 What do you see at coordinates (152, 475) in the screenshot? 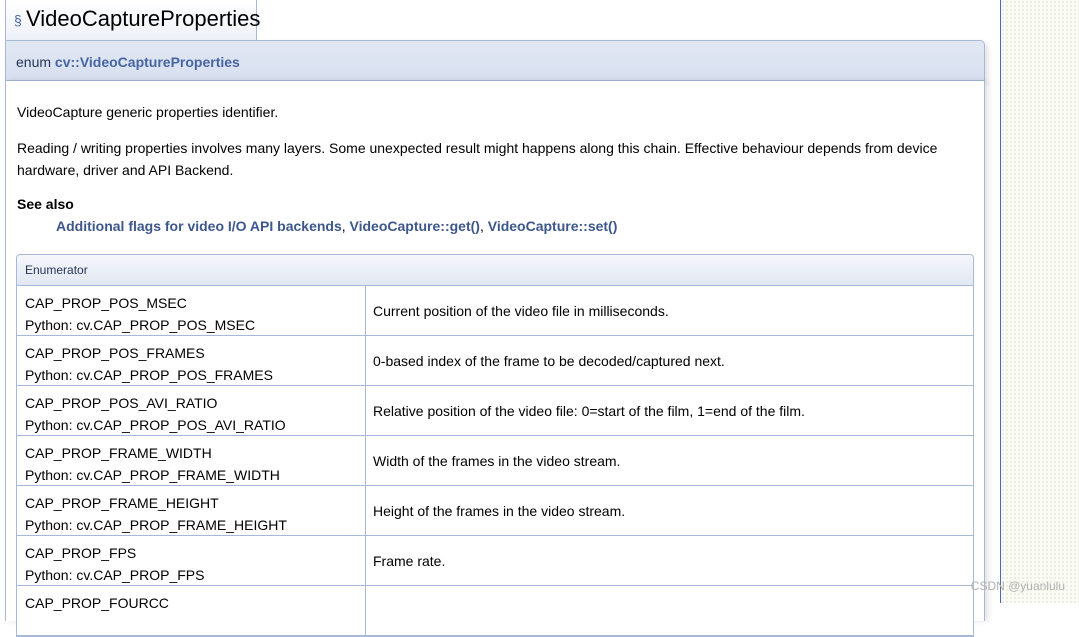
I see `enum-python-name: Python: cv.CAP_PROP_FRAME_WIDTH` at bounding box center [152, 475].